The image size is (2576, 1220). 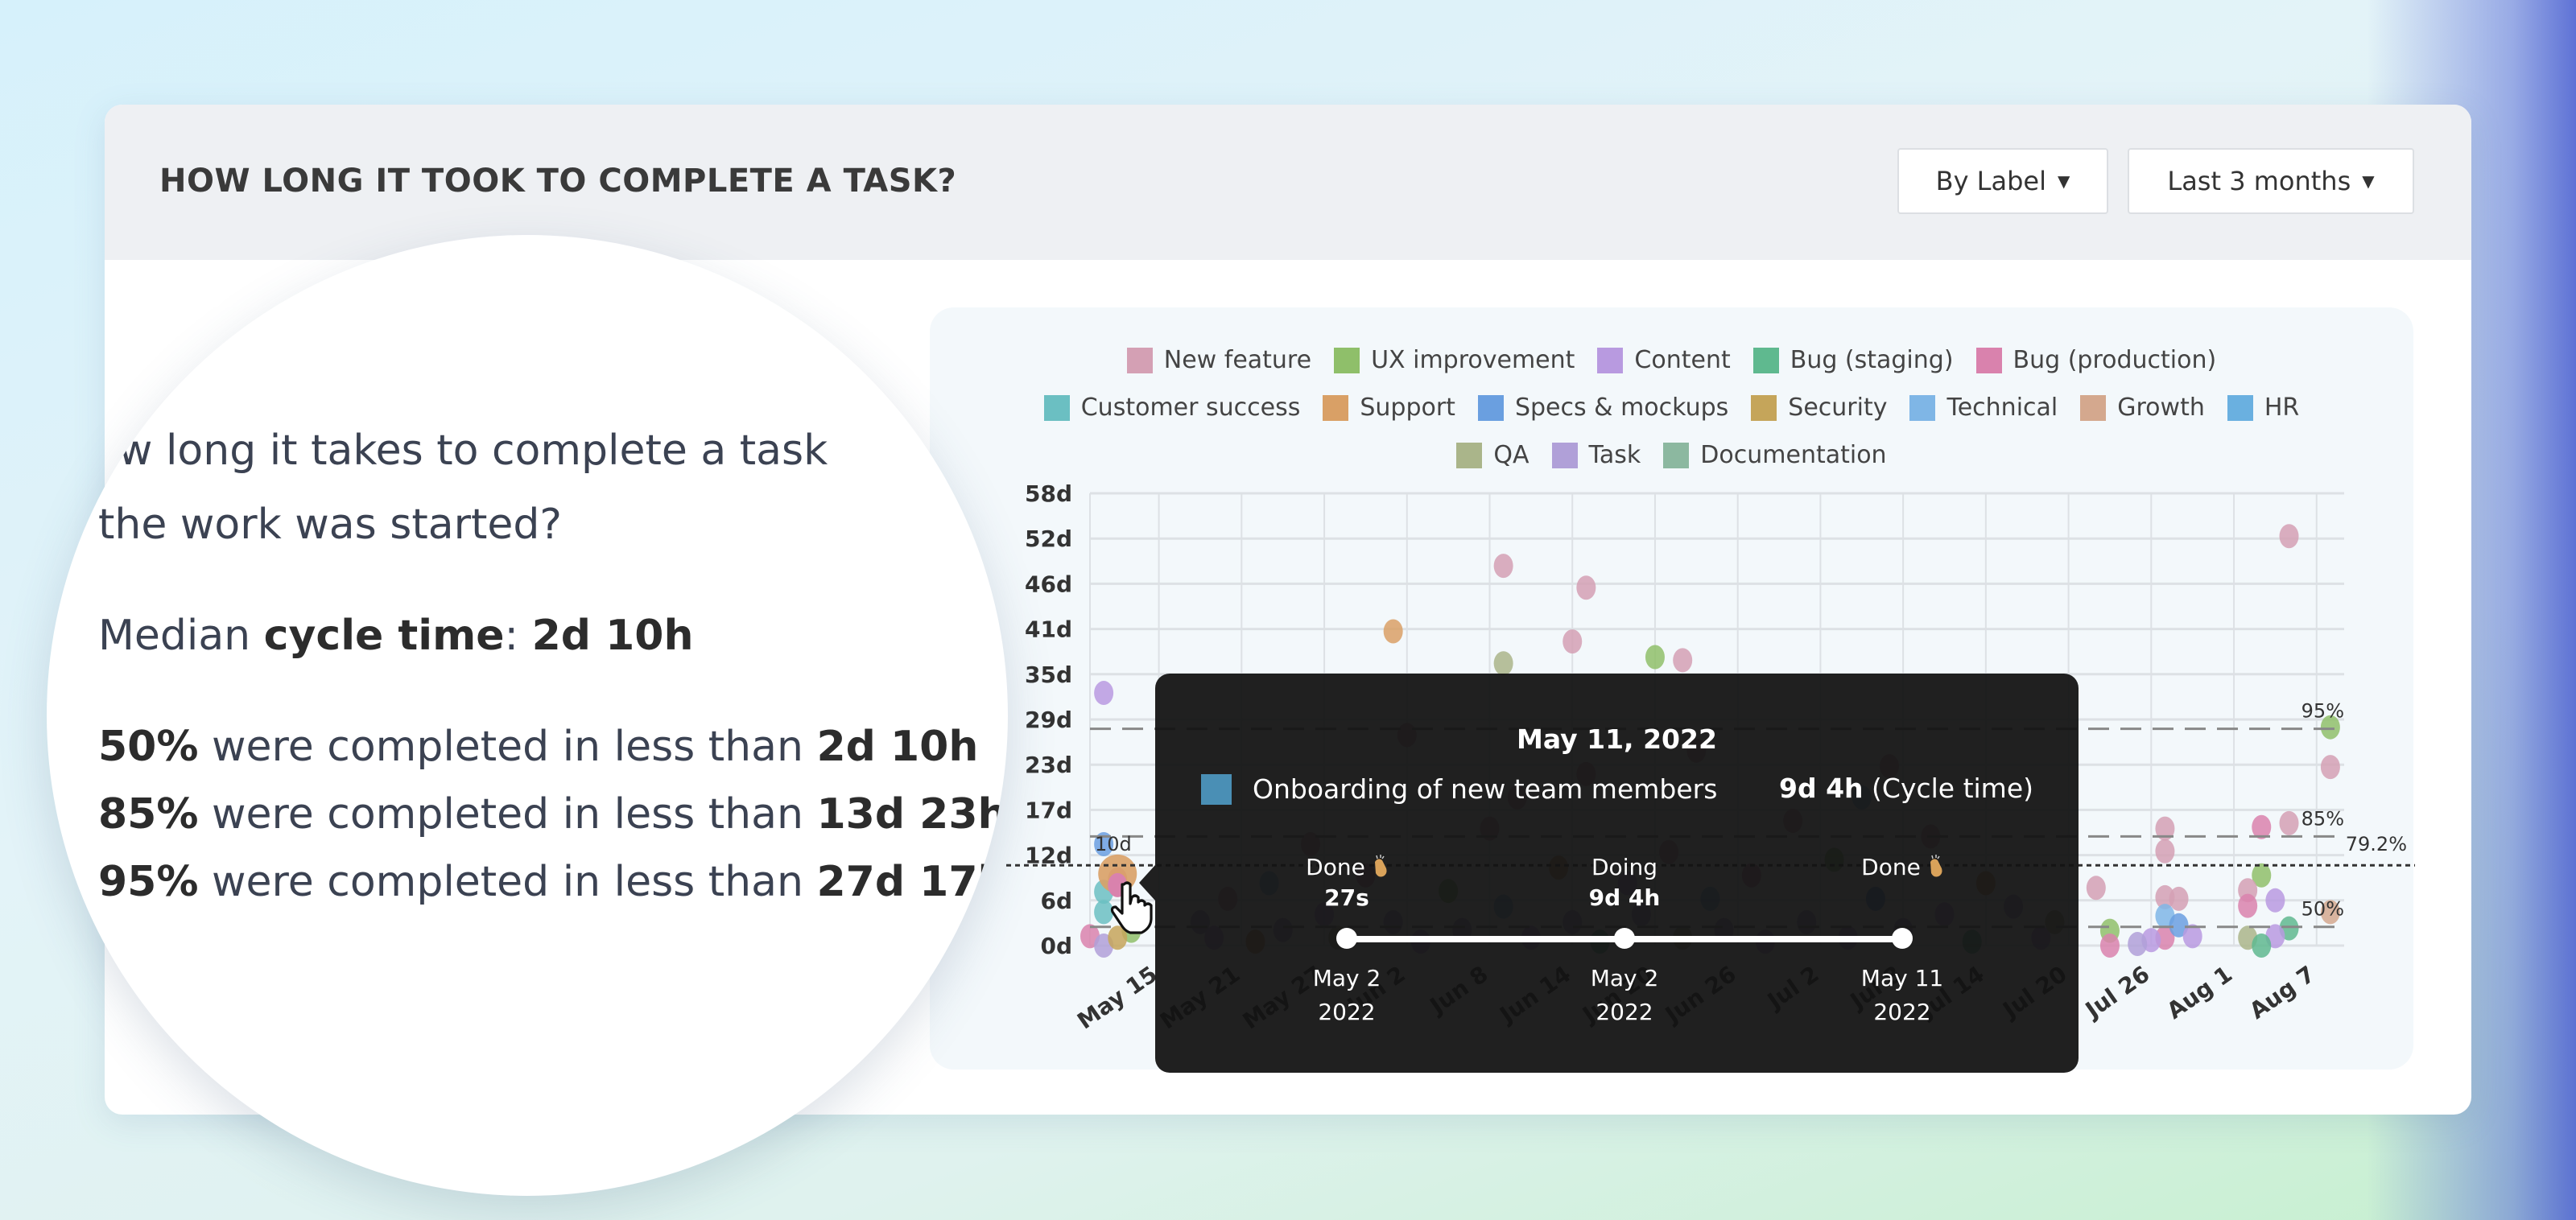 What do you see at coordinates (1617, 739) in the screenshot?
I see `tooltip-date: May 11, 2022` at bounding box center [1617, 739].